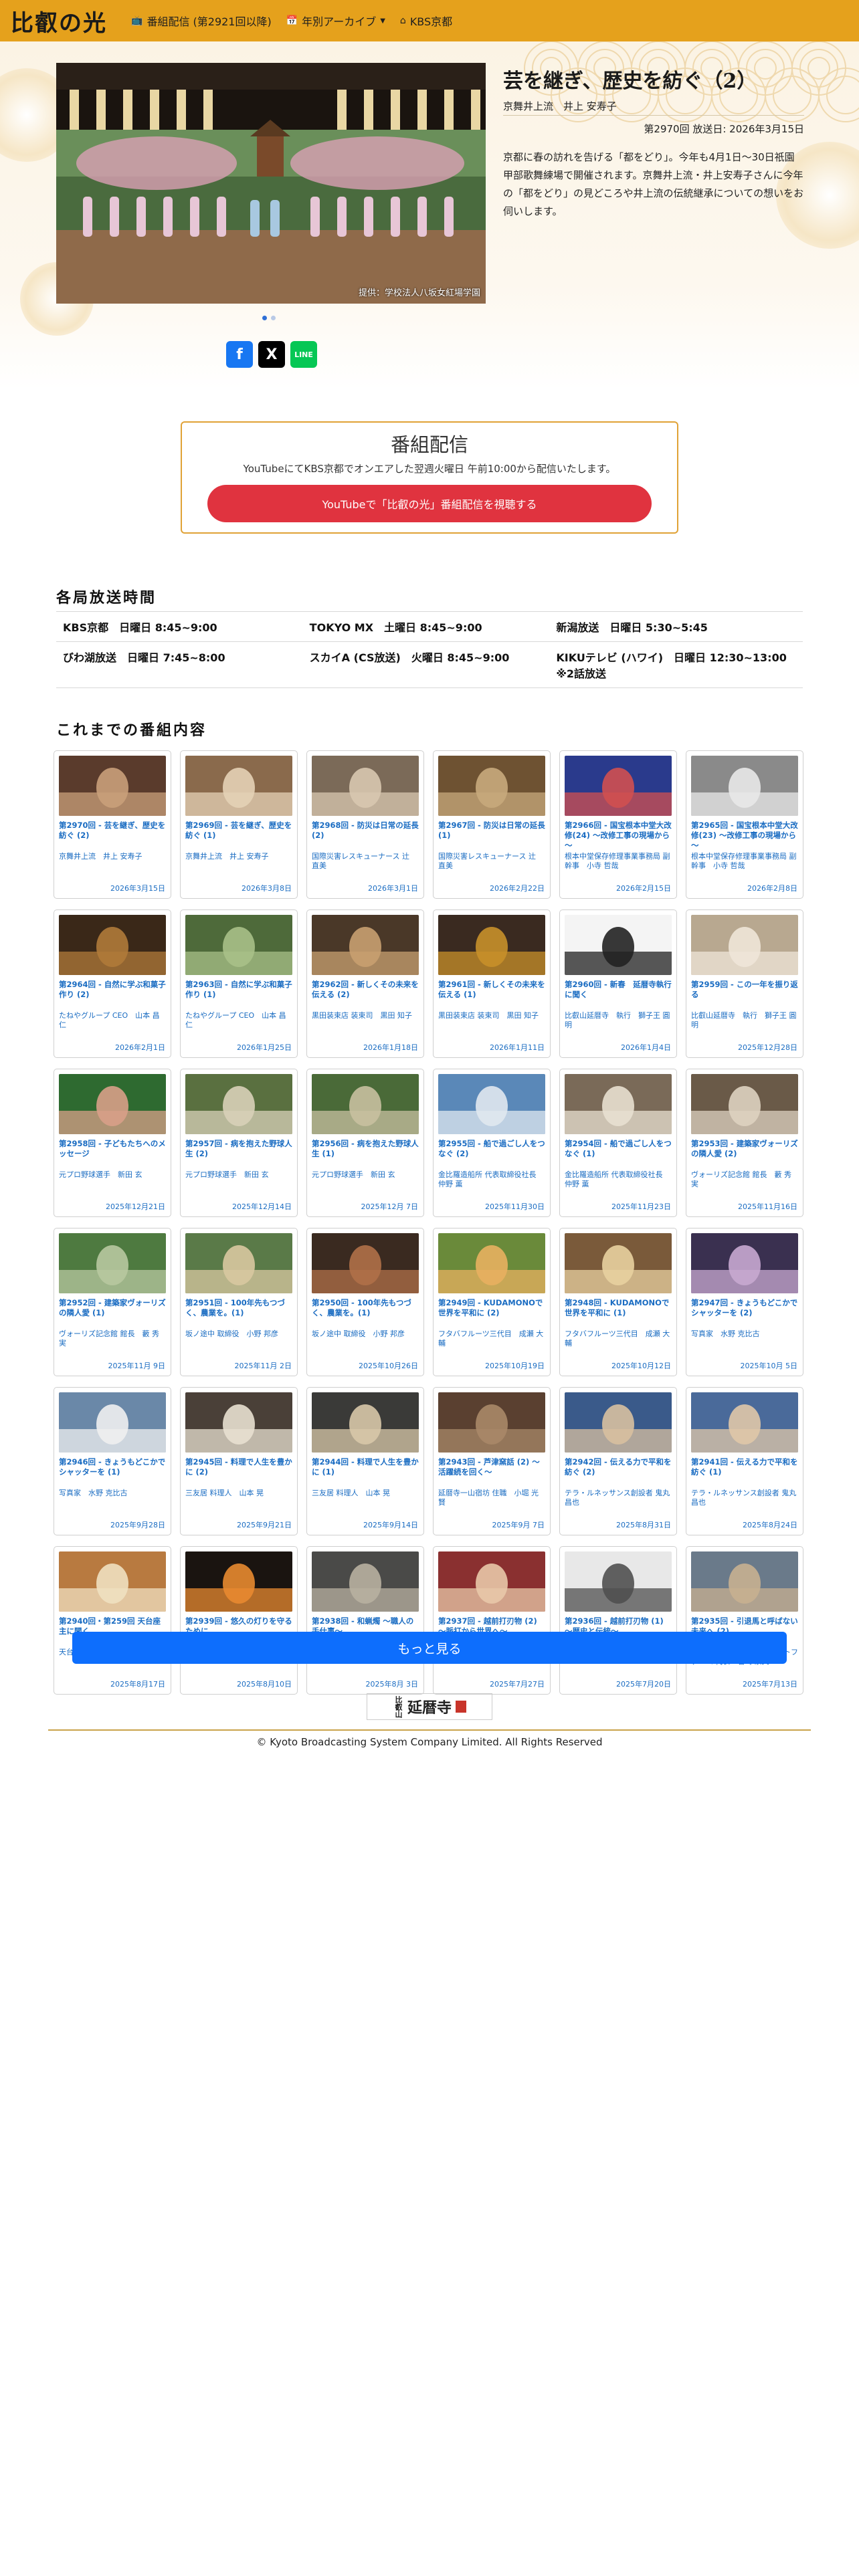 Image resolution: width=859 pixels, height=2576 pixels. I want to click on episode-title: 第2947回 - きょうもどこかでシャッターを (2), so click(745, 1313).